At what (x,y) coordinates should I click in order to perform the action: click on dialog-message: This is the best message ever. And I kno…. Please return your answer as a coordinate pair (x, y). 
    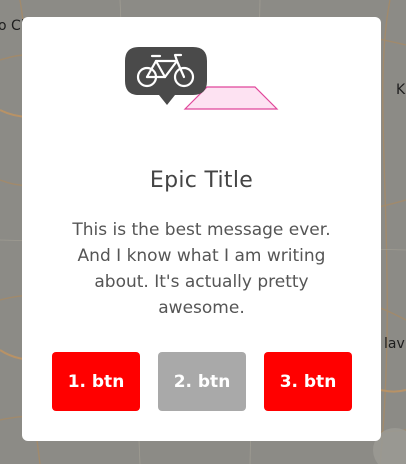
    Looking at the image, I should click on (201, 269).